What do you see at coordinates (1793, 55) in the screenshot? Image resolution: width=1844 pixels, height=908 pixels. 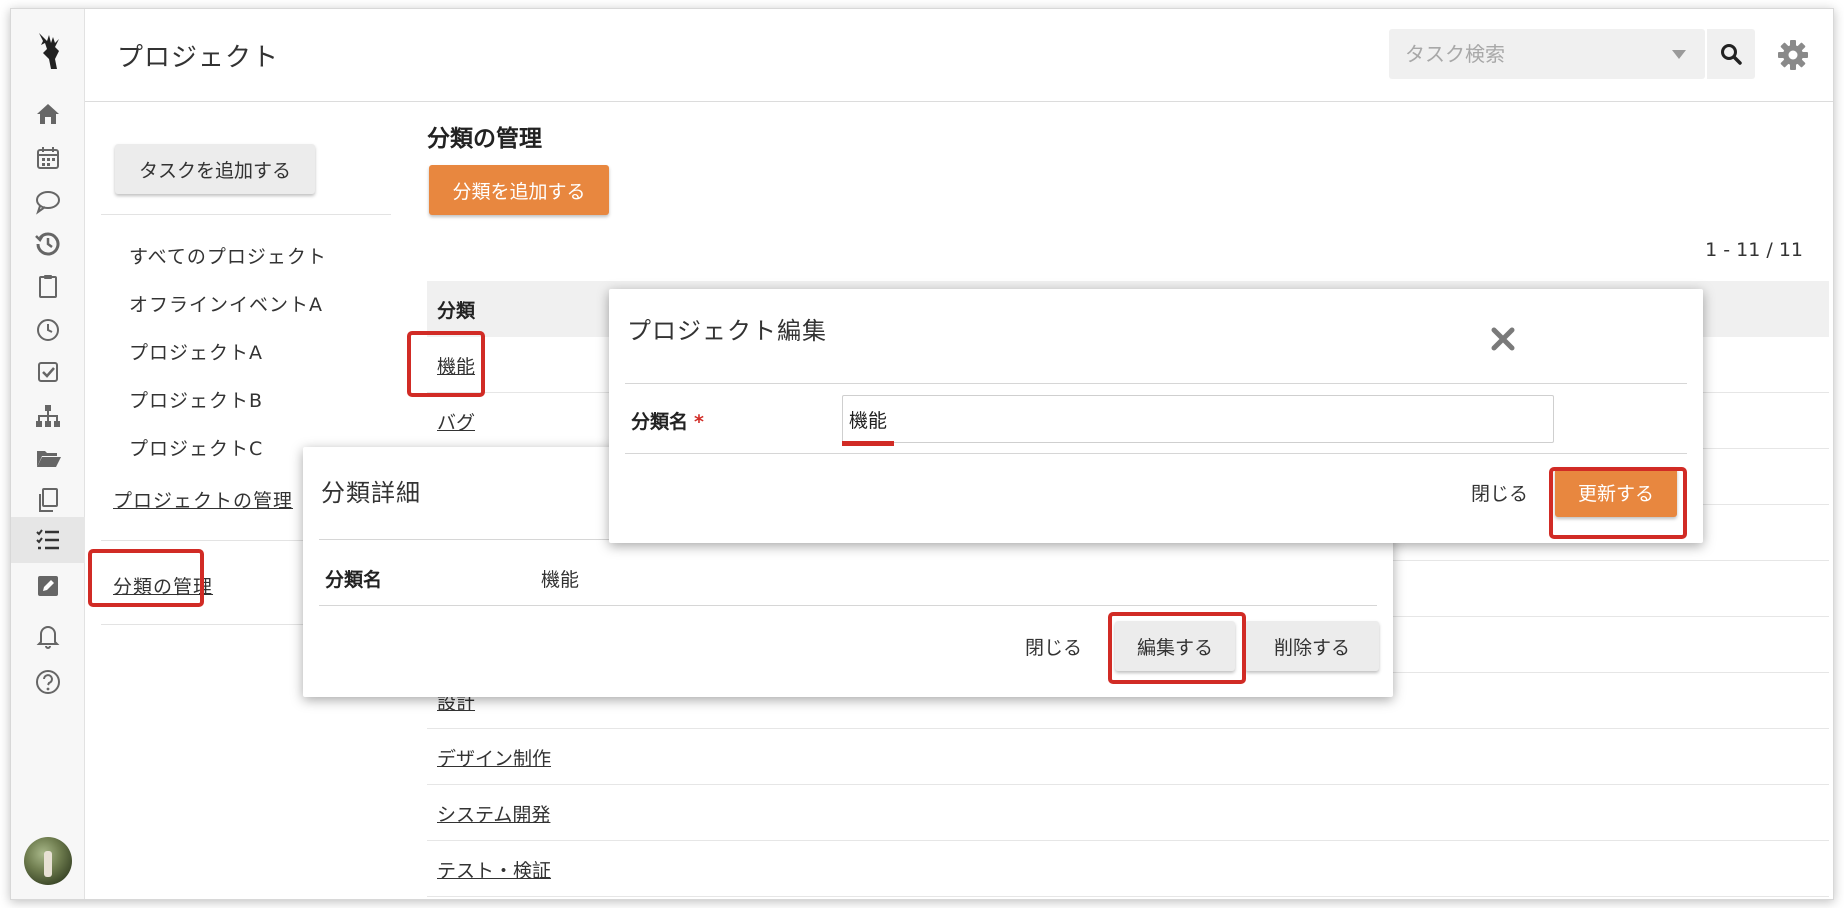 I see `gear-icon` at bounding box center [1793, 55].